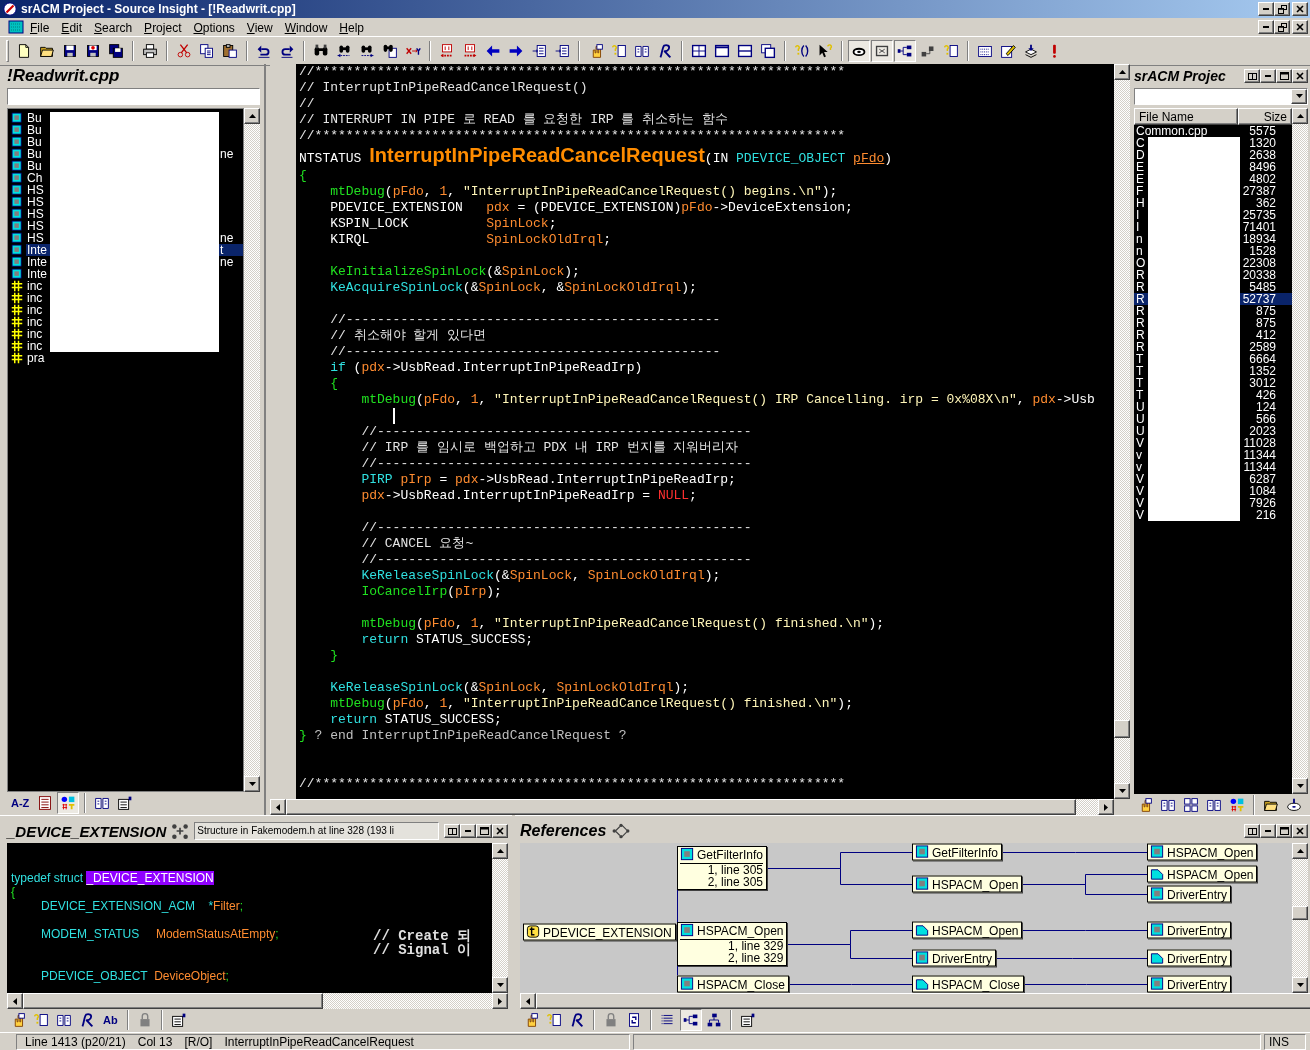 This screenshot has width=1310, height=1050. I want to click on file-size: 11028, so click(1266, 443).